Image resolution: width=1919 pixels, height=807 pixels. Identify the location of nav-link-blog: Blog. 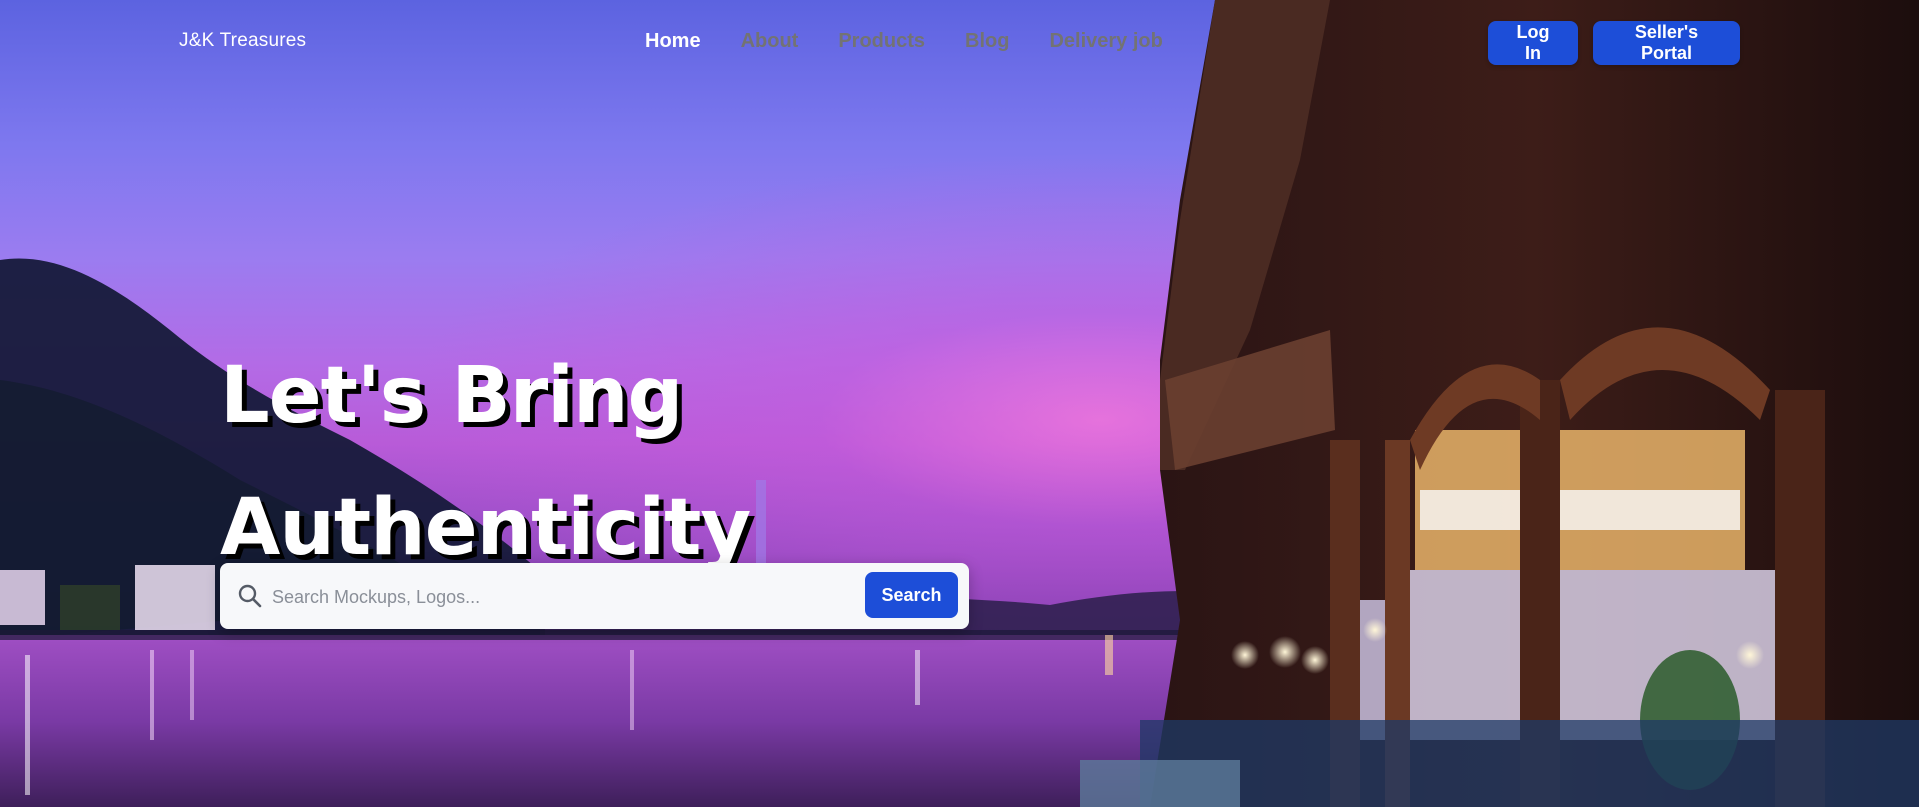
(987, 41).